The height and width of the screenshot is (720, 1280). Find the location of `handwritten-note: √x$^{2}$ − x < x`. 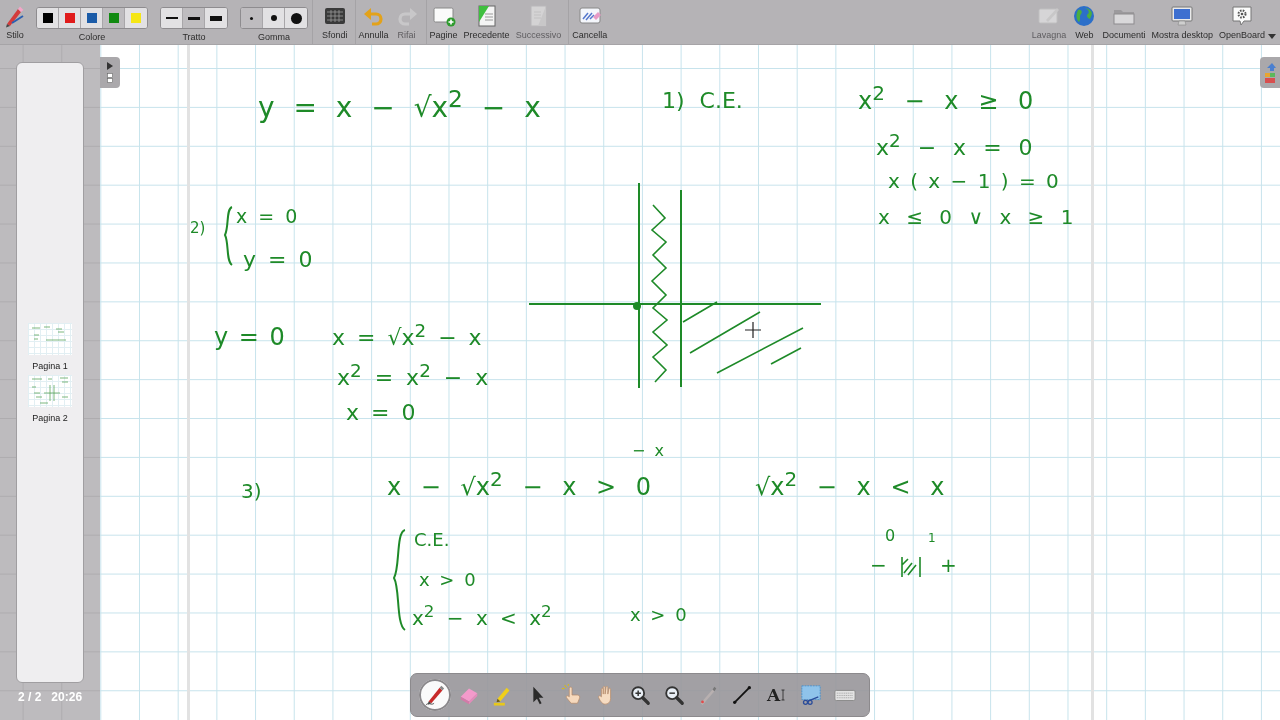

handwritten-note: √x$^{2}$ − x < x is located at coordinates (850, 485).